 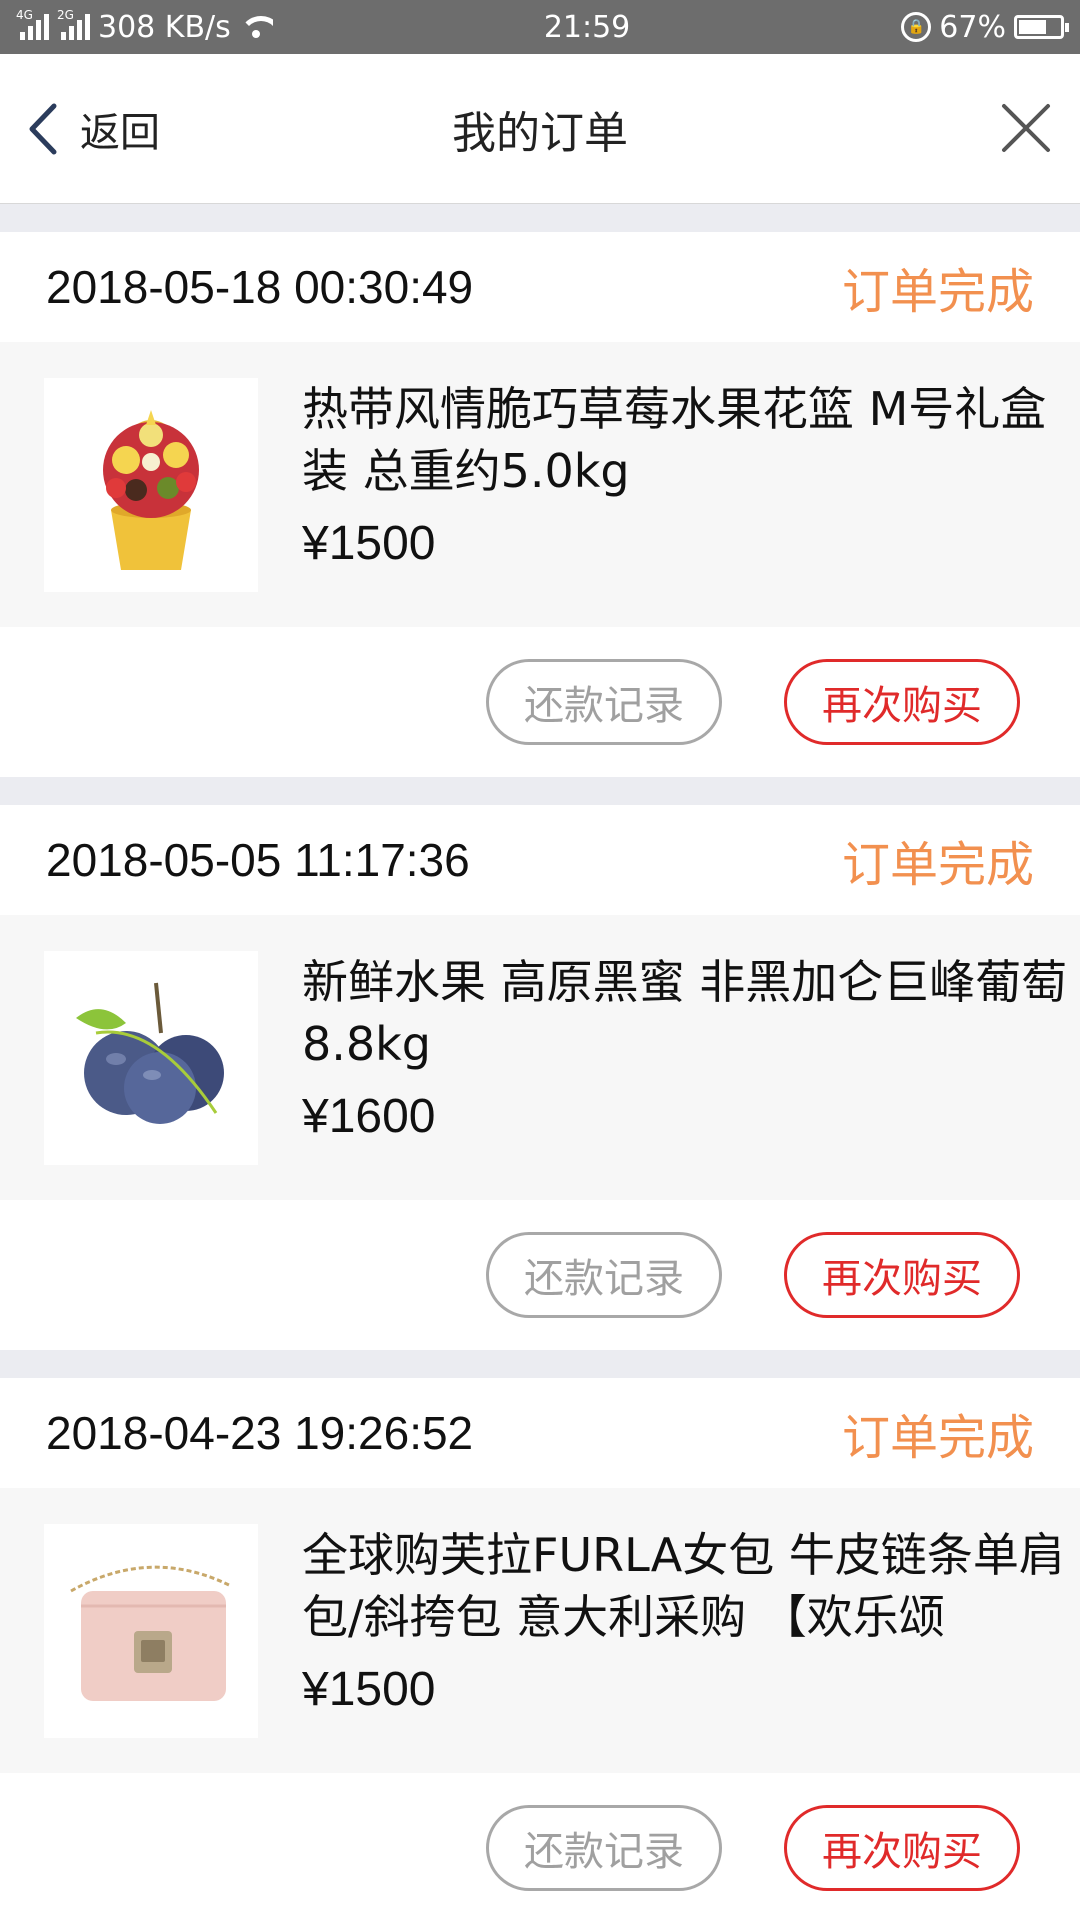 I want to click on product-name: 热带风情脆巧草莓水果花篮 M号礼盒装 总重约5.0kg, so click(x=674, y=440).